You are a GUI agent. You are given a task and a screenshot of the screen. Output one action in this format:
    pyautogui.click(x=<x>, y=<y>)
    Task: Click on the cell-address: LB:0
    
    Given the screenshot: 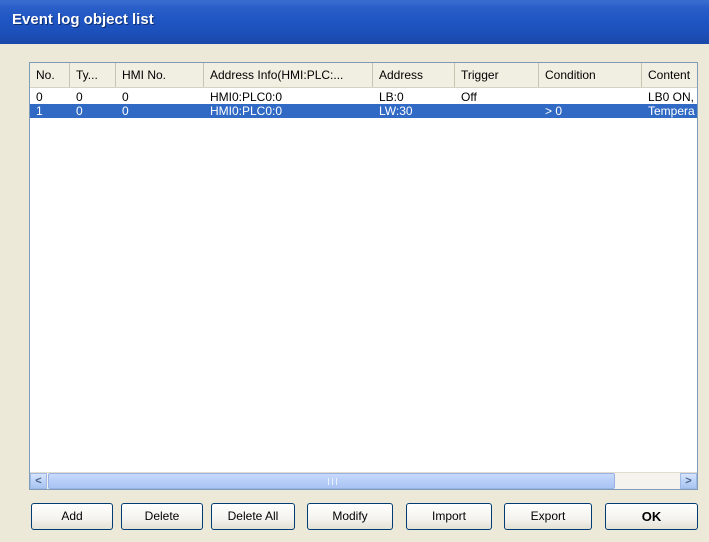 What is the action you would take?
    pyautogui.click(x=391, y=97)
    